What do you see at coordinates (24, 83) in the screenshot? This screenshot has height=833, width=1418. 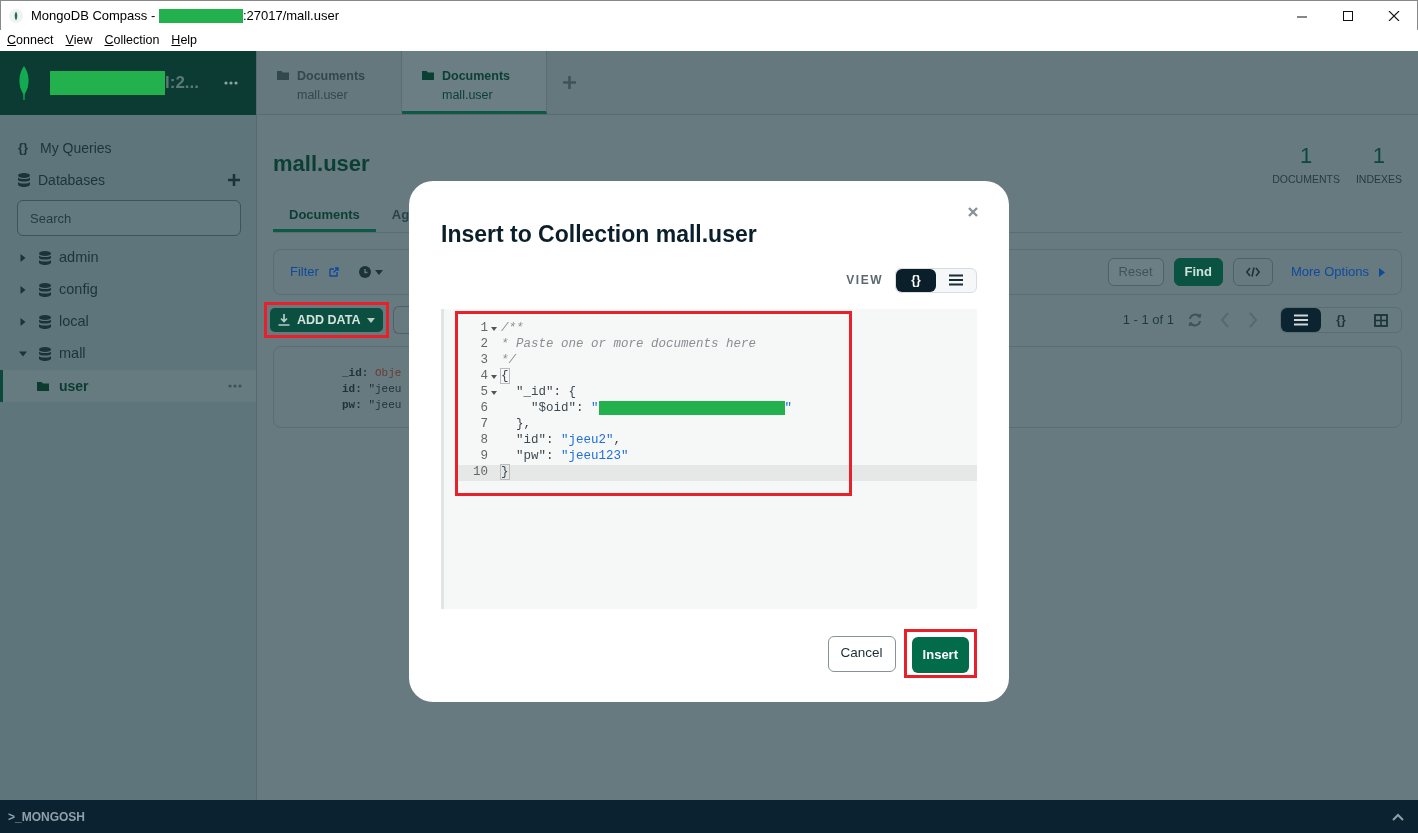 I see `leaf-logo-icon` at bounding box center [24, 83].